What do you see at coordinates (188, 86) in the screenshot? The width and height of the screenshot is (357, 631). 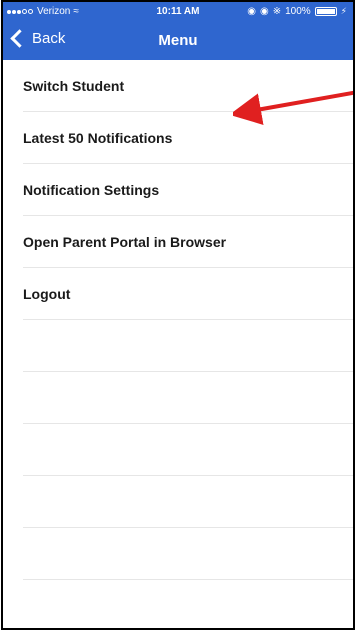 I see `menu-item-switch-student: Switch Student` at bounding box center [188, 86].